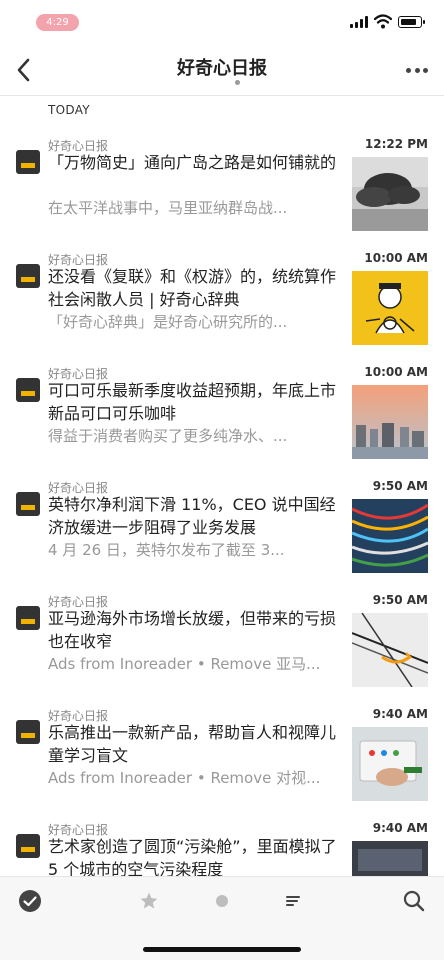 The height and width of the screenshot is (960, 444). I want to click on list-icon, so click(293, 901).